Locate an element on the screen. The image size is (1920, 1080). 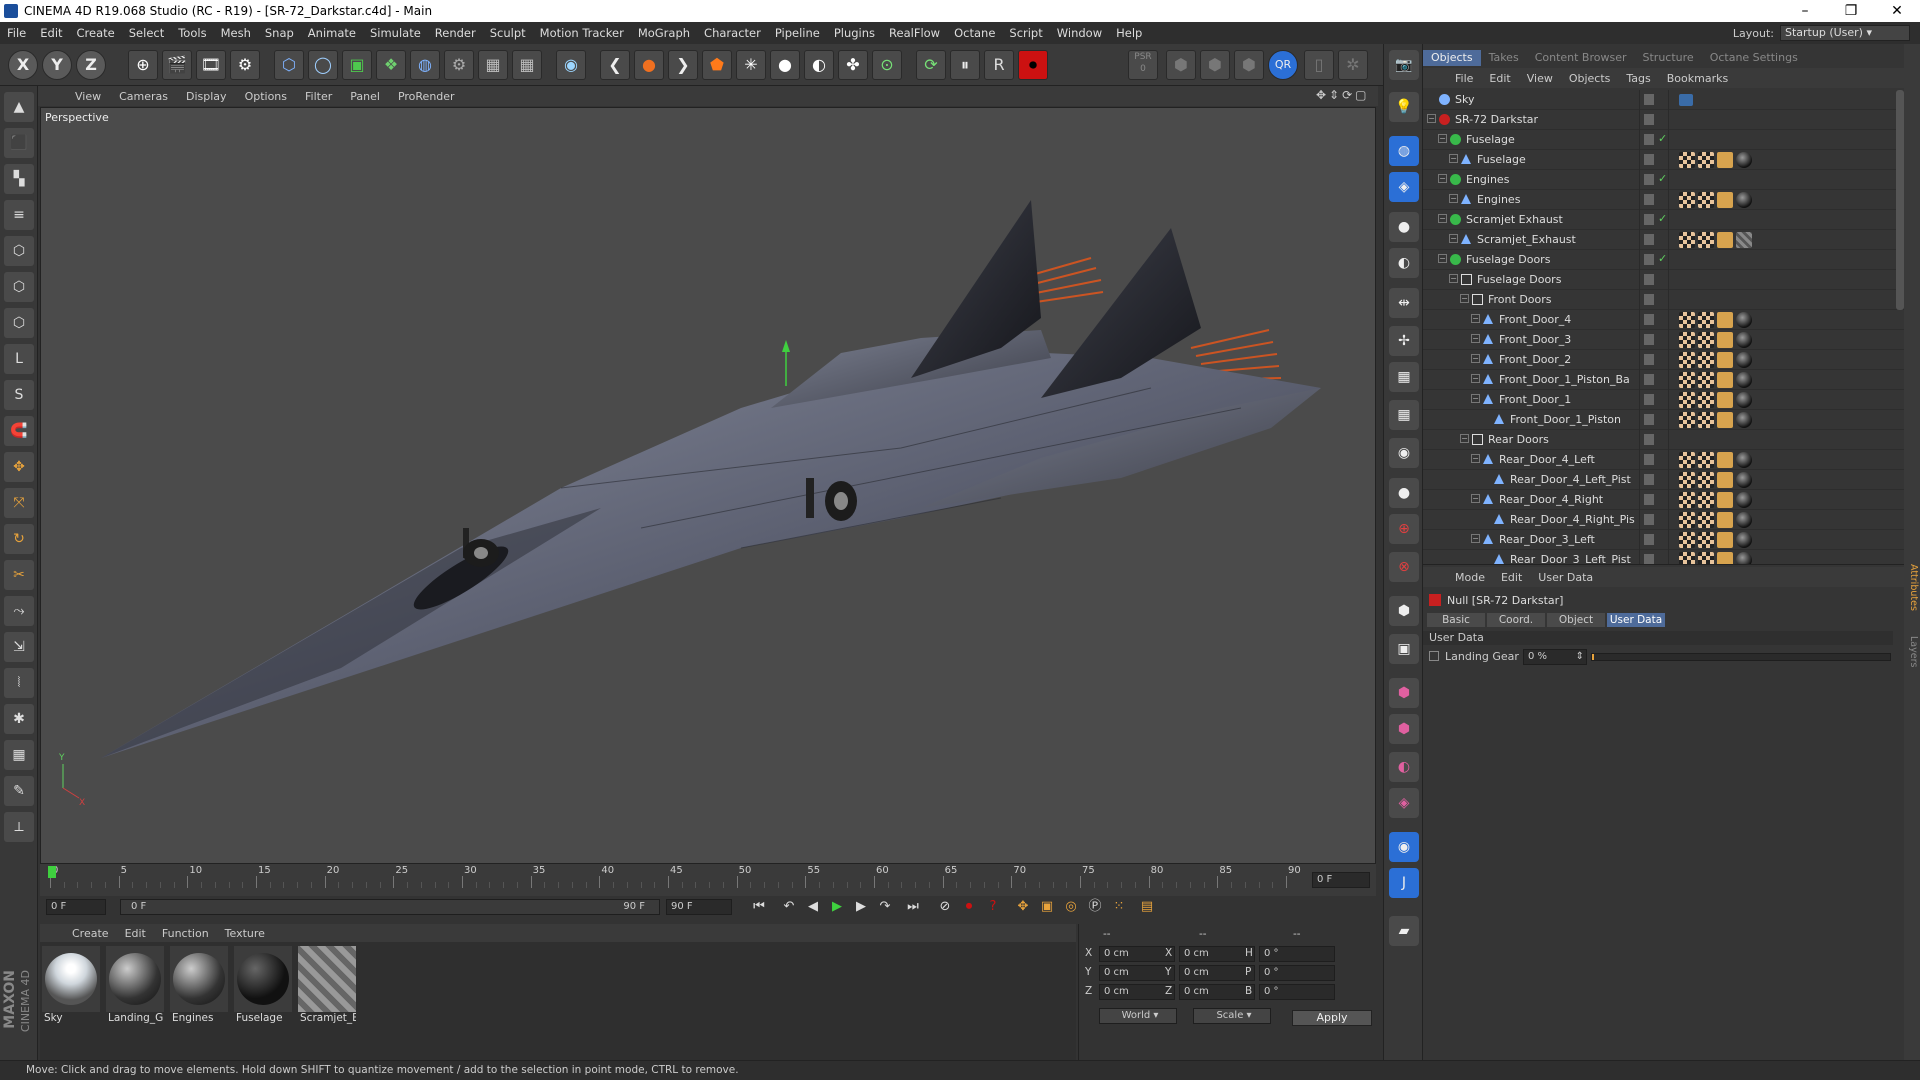
snap-icon: S is located at coordinates (19, 395).